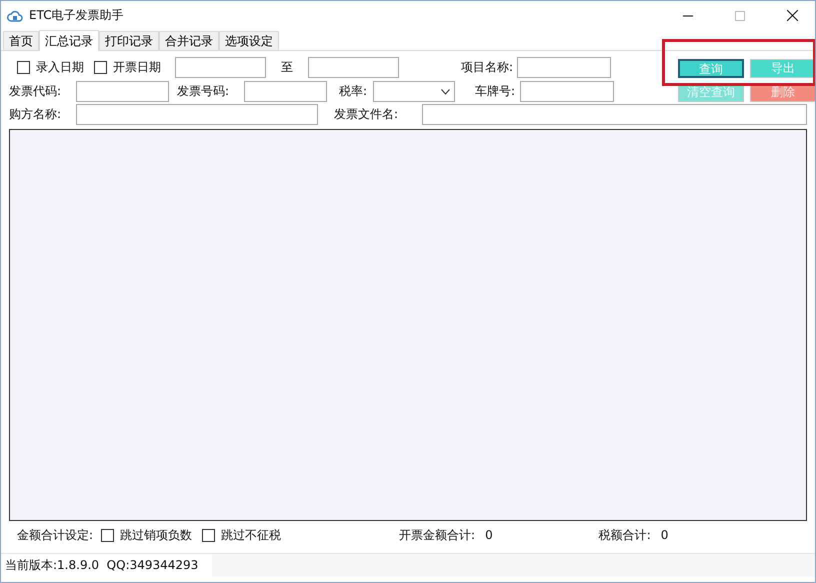 The width and height of the screenshot is (816, 583). What do you see at coordinates (21, 40) in the screenshot?
I see `tab: 首页` at bounding box center [21, 40].